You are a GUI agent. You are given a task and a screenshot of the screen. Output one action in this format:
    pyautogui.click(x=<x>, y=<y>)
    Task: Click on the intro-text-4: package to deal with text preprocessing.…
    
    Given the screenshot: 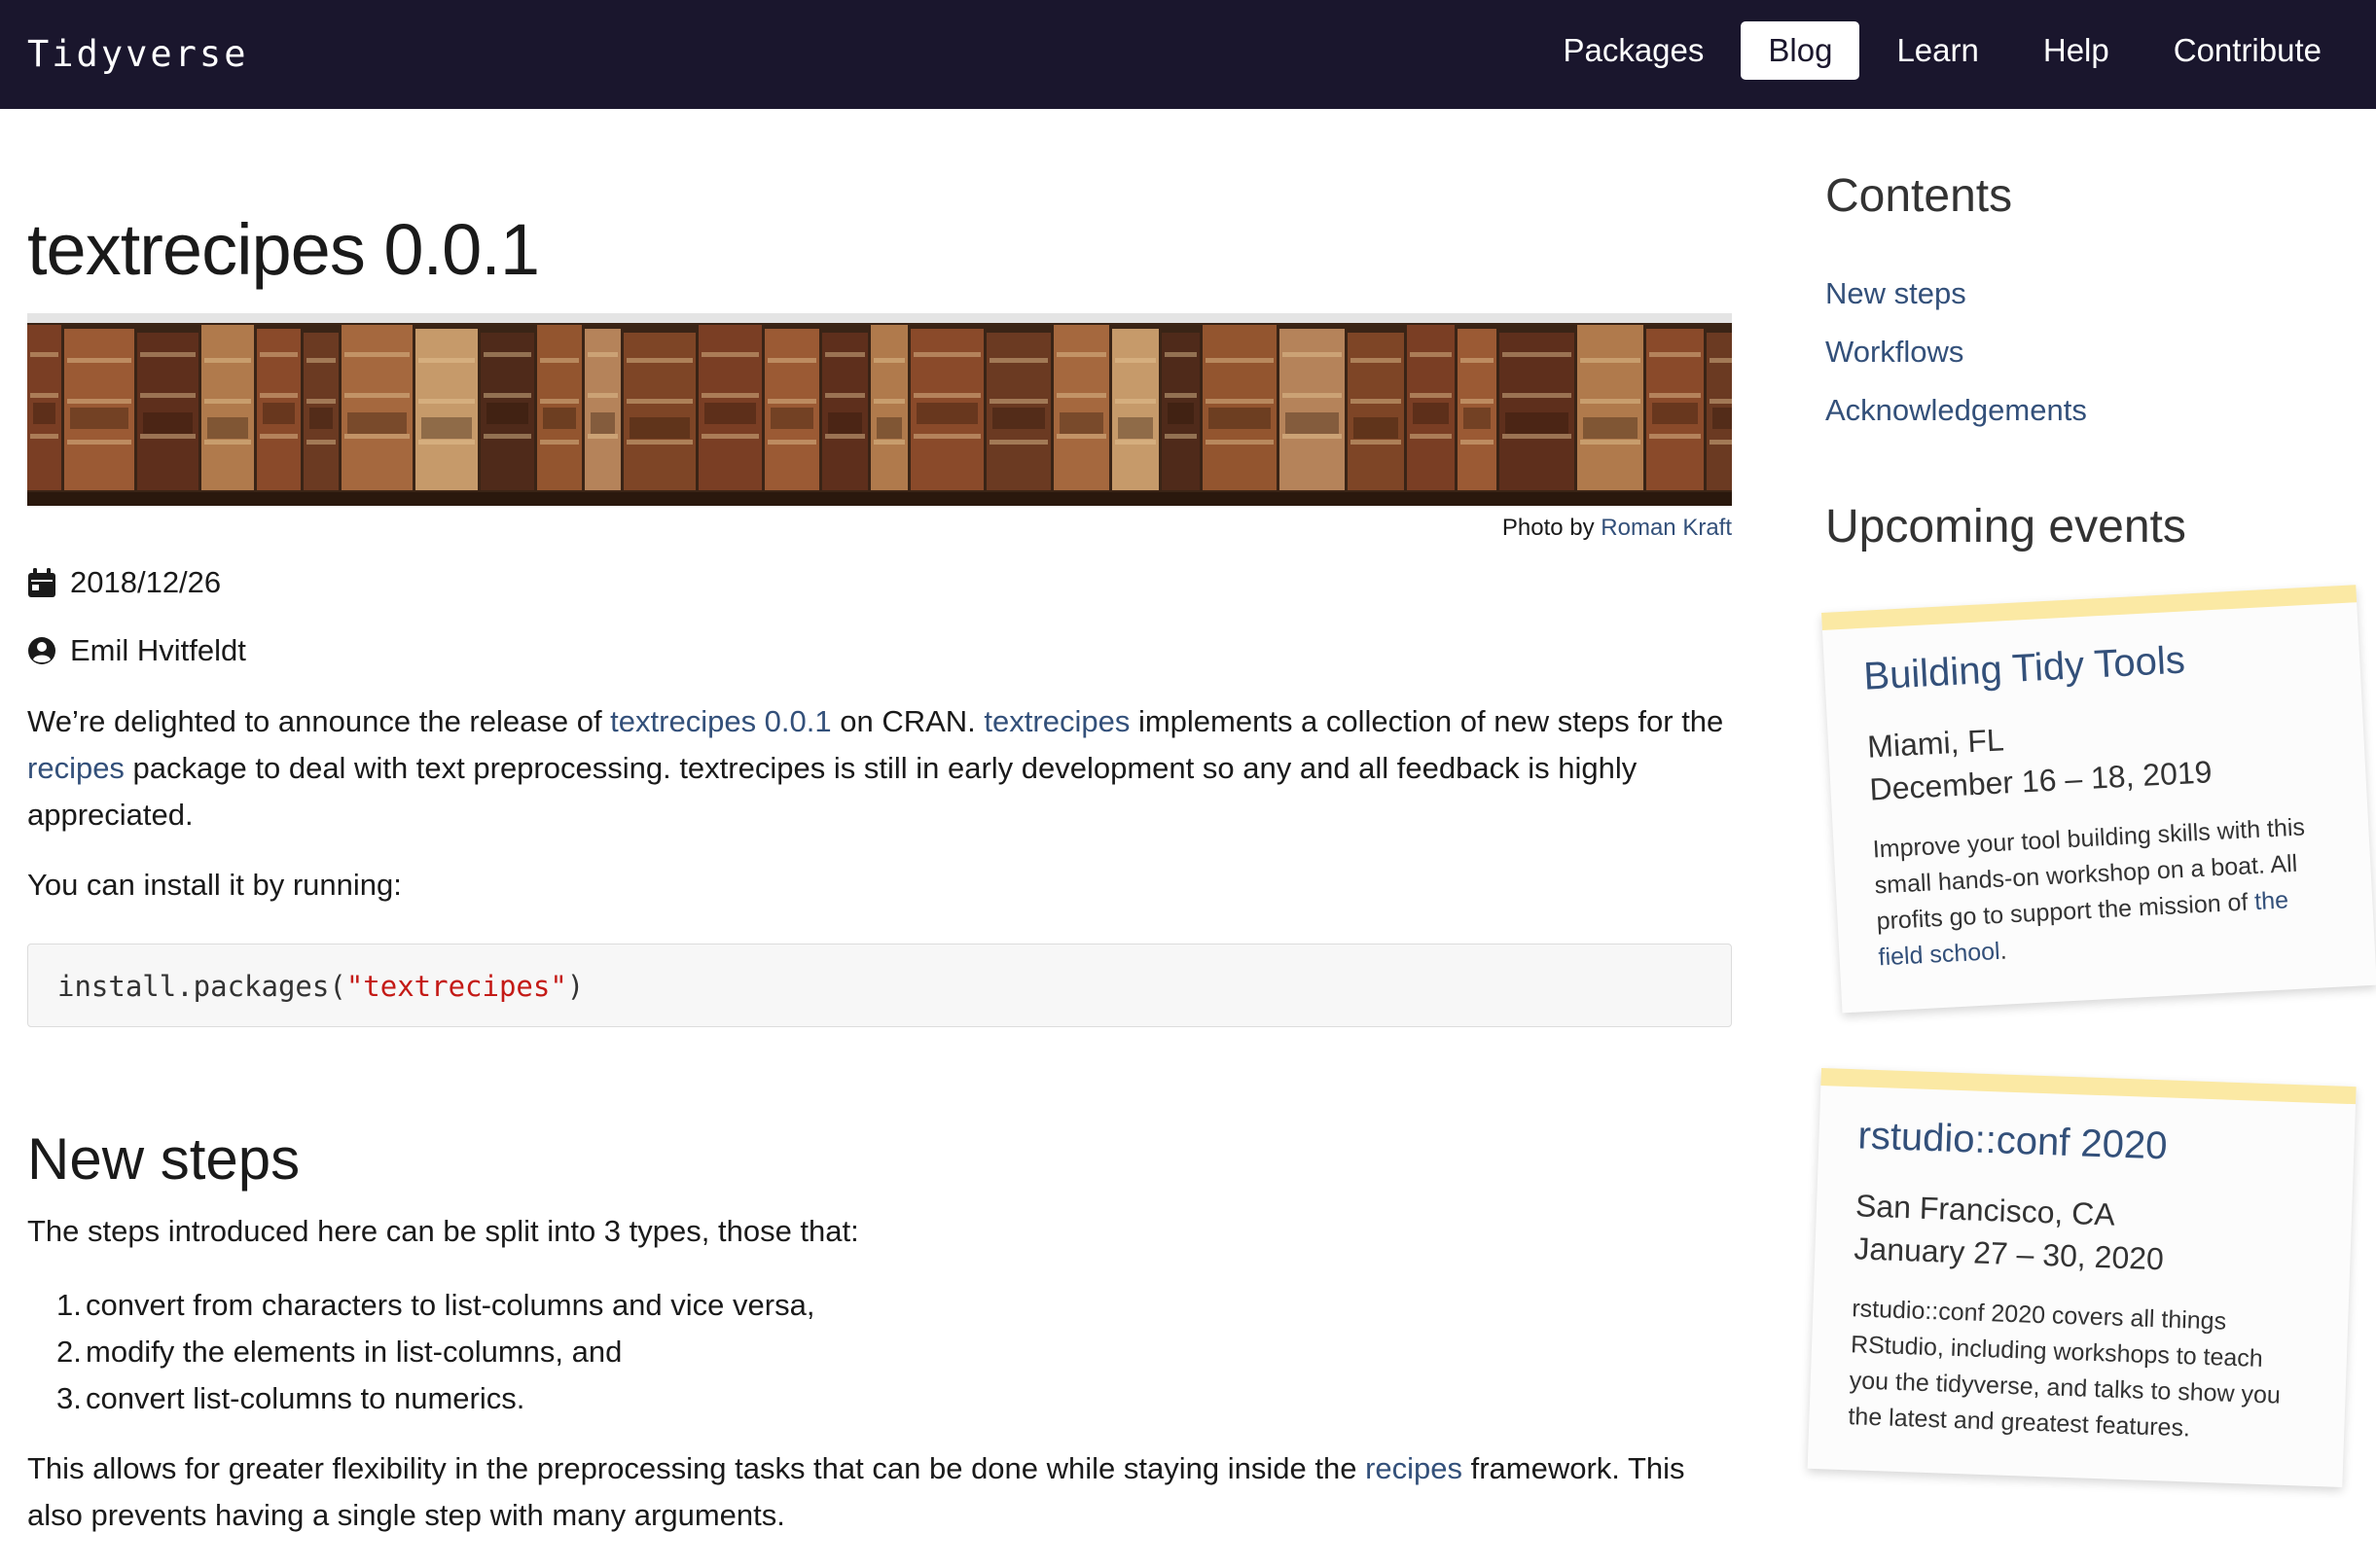 What is the action you would take?
    pyautogui.click(x=832, y=791)
    